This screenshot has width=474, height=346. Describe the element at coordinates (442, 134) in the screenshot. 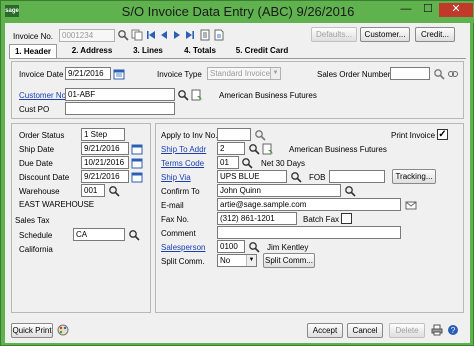

I see `print-invoice-checkbox: ✓` at that location.